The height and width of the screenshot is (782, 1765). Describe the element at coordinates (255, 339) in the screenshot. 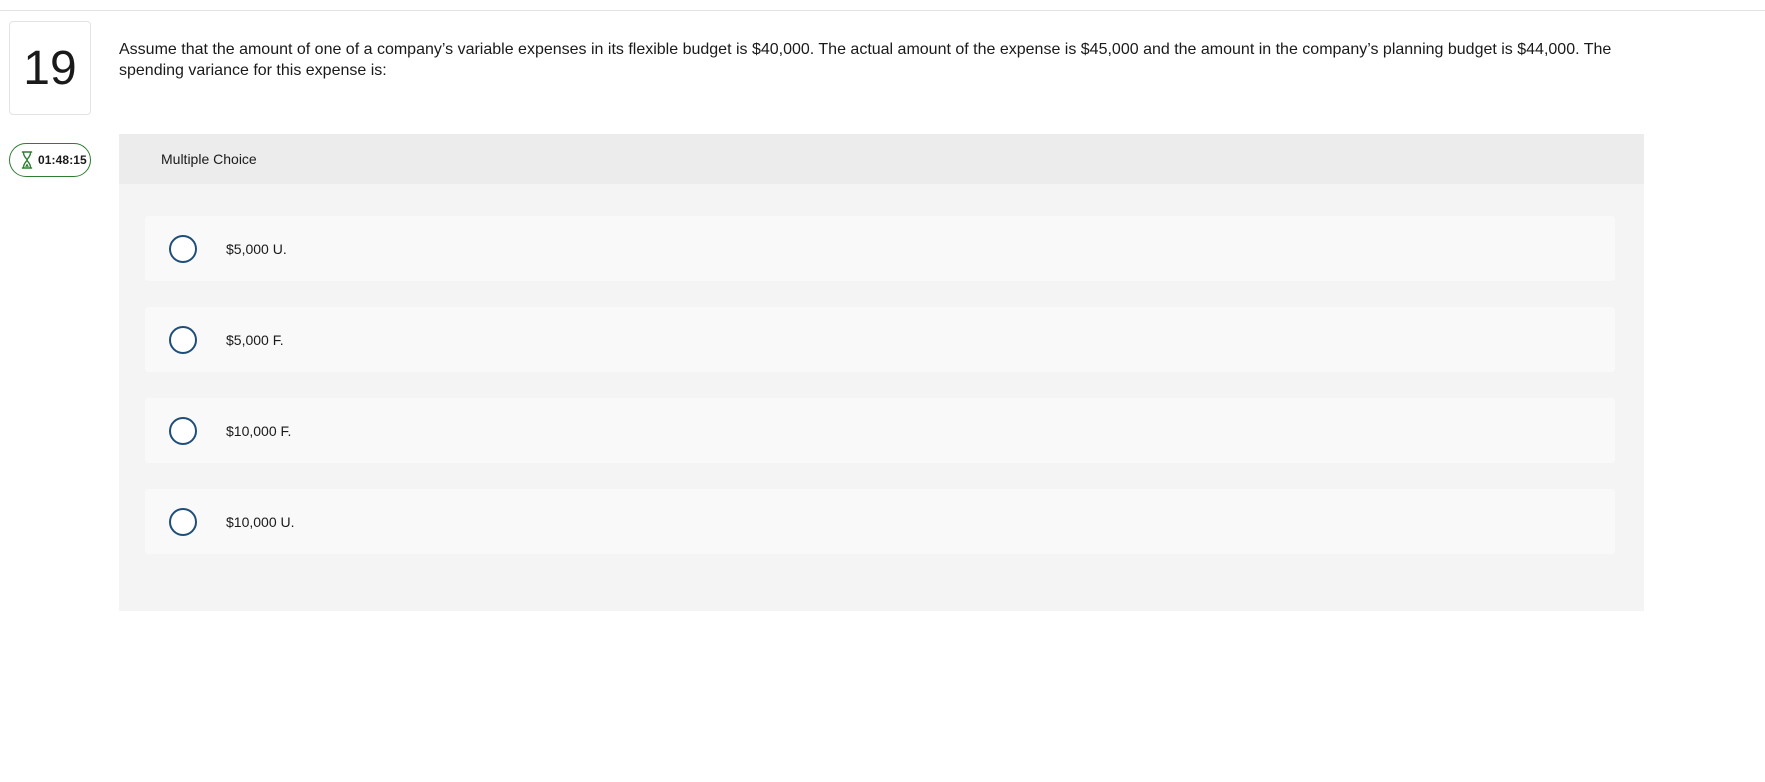

I see `answer-option-label: $5,000 F.` at that location.